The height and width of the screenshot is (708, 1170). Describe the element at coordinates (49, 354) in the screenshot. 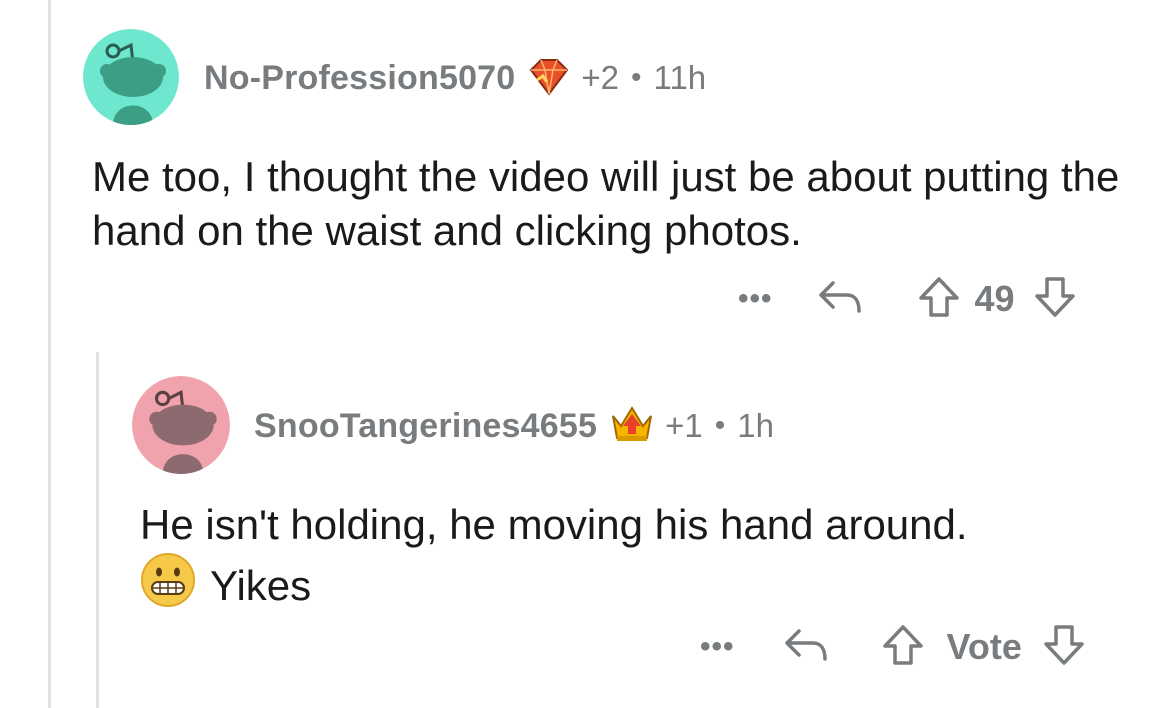

I see `thread-line-root` at that location.